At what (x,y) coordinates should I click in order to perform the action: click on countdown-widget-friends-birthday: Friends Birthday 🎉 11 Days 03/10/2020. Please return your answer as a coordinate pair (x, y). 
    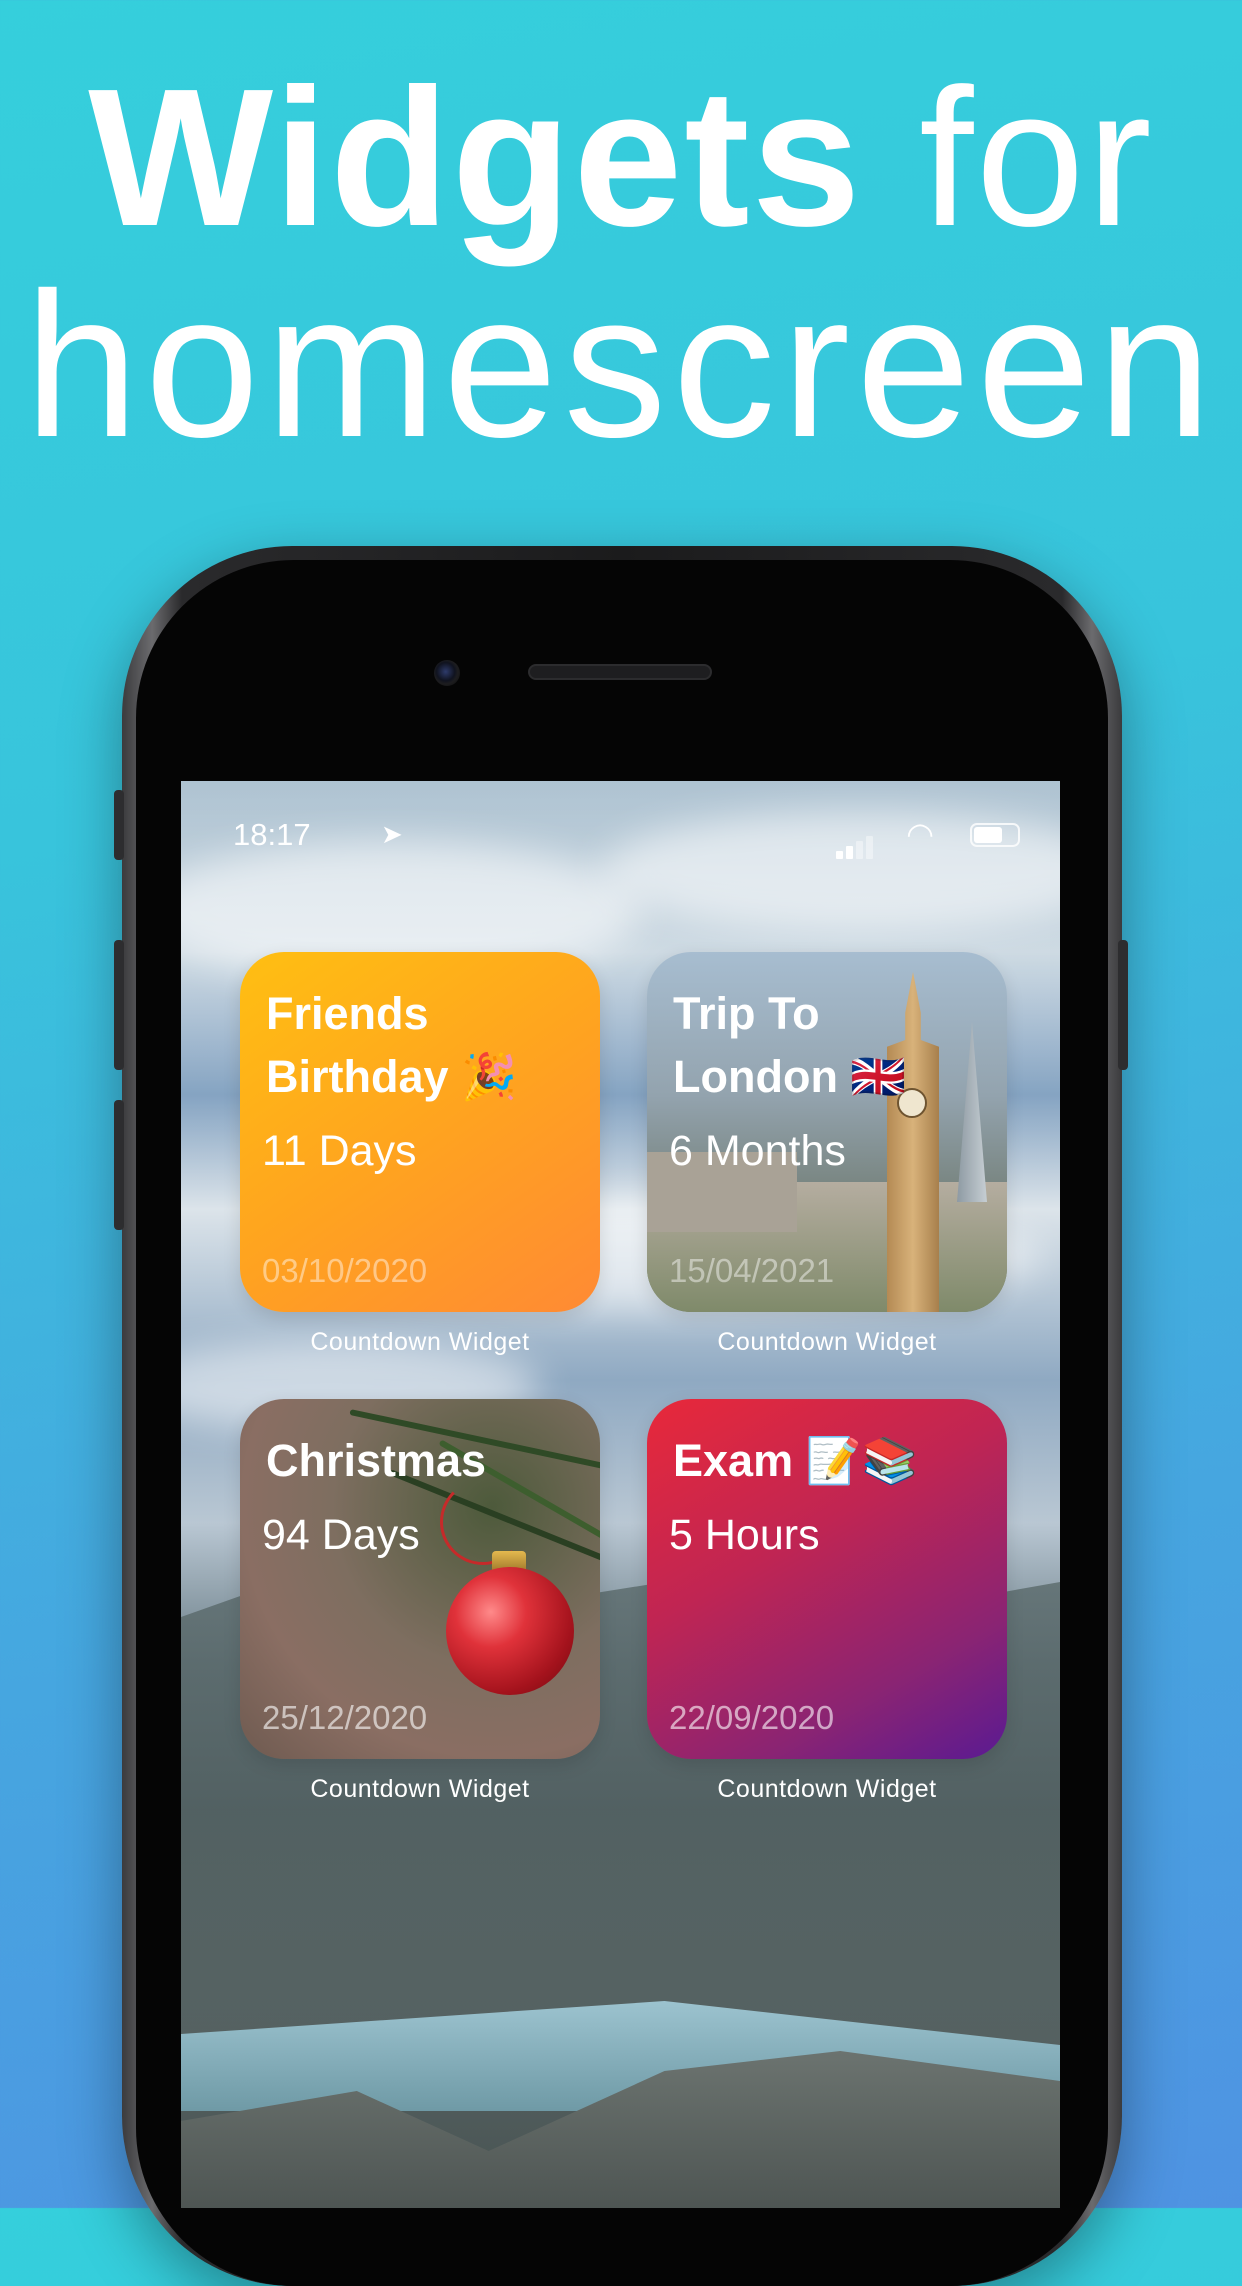
    Looking at the image, I should click on (420, 1132).